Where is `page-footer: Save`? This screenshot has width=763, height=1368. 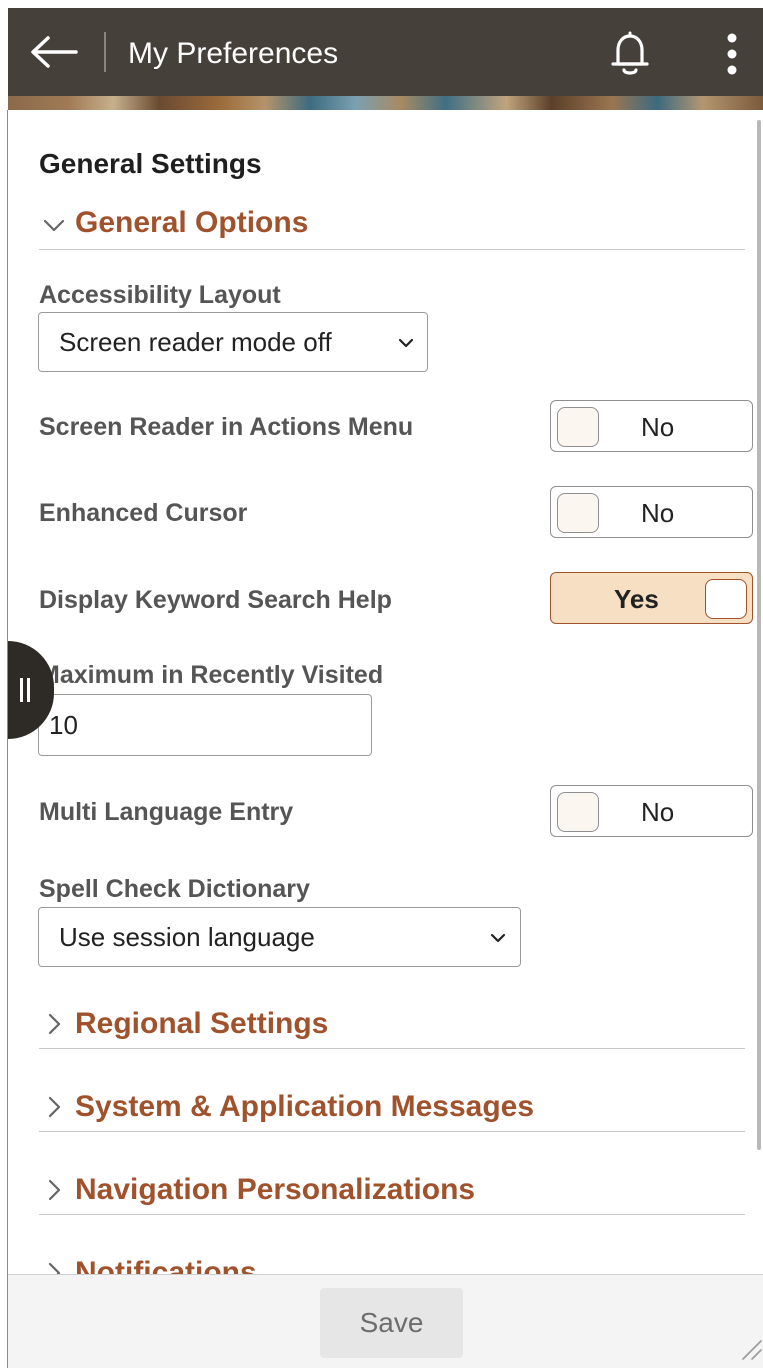
page-footer: Save is located at coordinates (385, 1321).